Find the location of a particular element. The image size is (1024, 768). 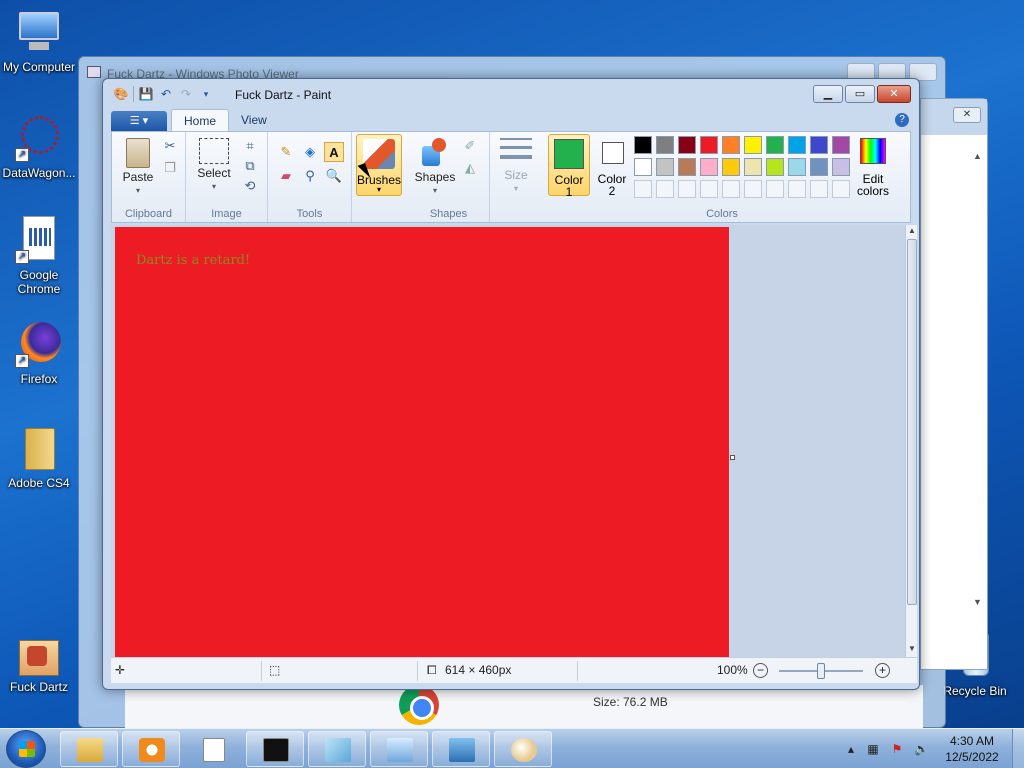

maximize-button: ▭ is located at coordinates (860, 94).